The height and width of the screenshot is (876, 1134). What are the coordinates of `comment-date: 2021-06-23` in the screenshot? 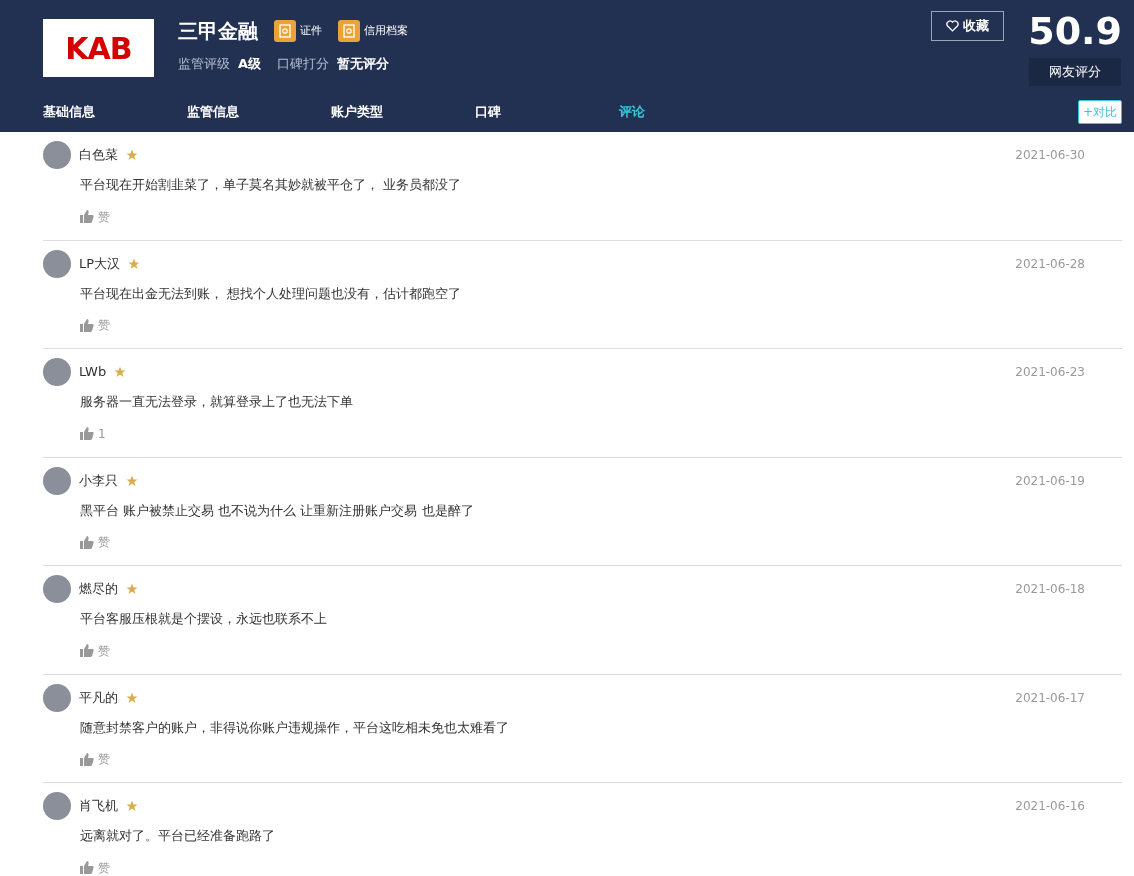 It's located at (1050, 372).